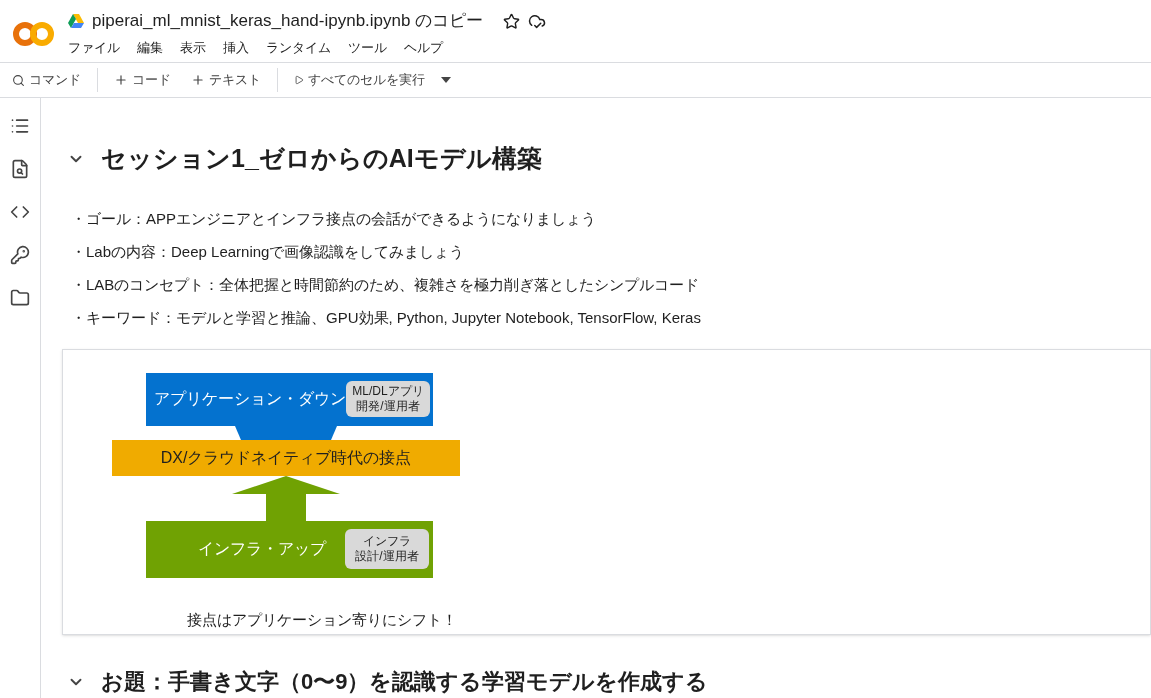  Describe the element at coordinates (268, 251) in the screenshot. I see `bullet-text: ・Labの内容：Deep Learningで画像認識をしてみましょう` at that location.